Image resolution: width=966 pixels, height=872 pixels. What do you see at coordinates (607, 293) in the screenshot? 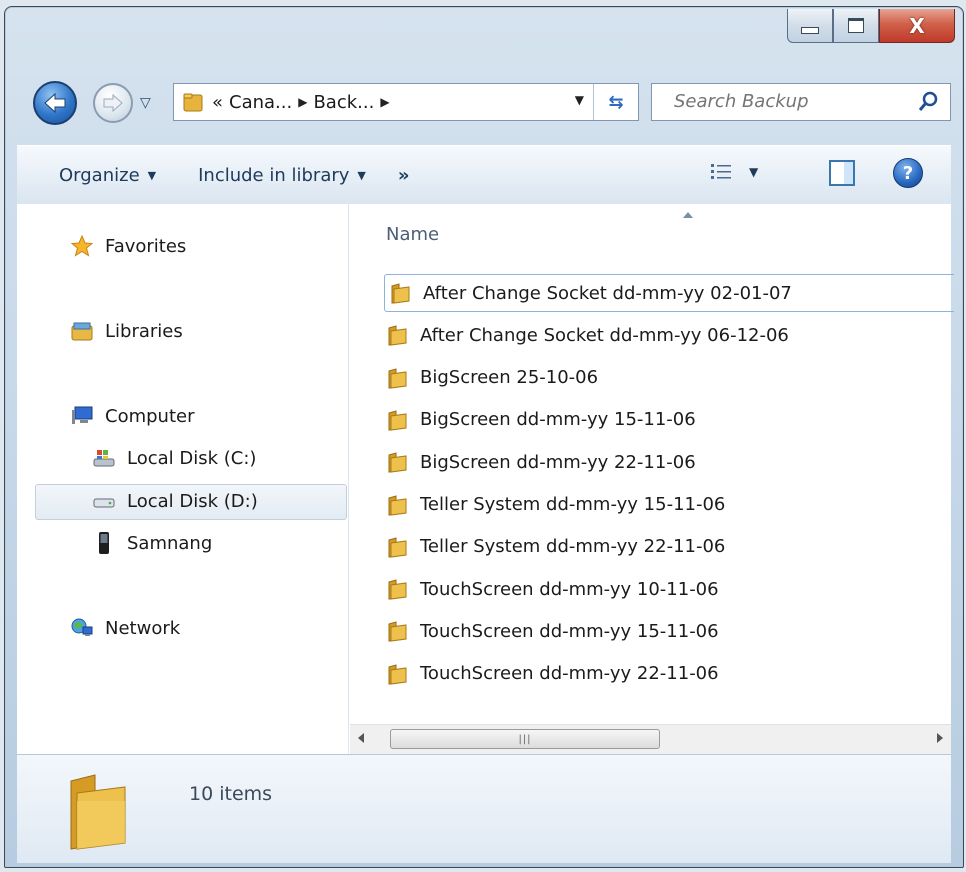
I see `file-row-label: After Change Socket dd-mm-yy 02-01-07` at bounding box center [607, 293].